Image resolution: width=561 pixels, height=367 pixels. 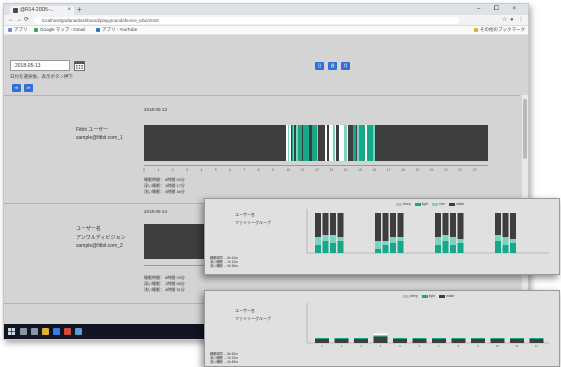 What do you see at coordinates (99, 138) in the screenshot?
I see `section1-user-id: sample@fitbit.com_1` at bounding box center [99, 138].